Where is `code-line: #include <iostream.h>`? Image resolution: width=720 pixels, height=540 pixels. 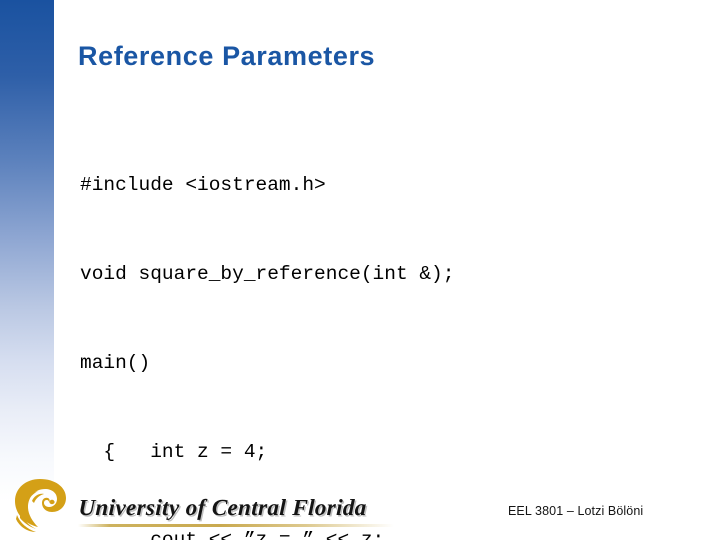
code-line: #include <iostream.h> is located at coordinates (203, 185).